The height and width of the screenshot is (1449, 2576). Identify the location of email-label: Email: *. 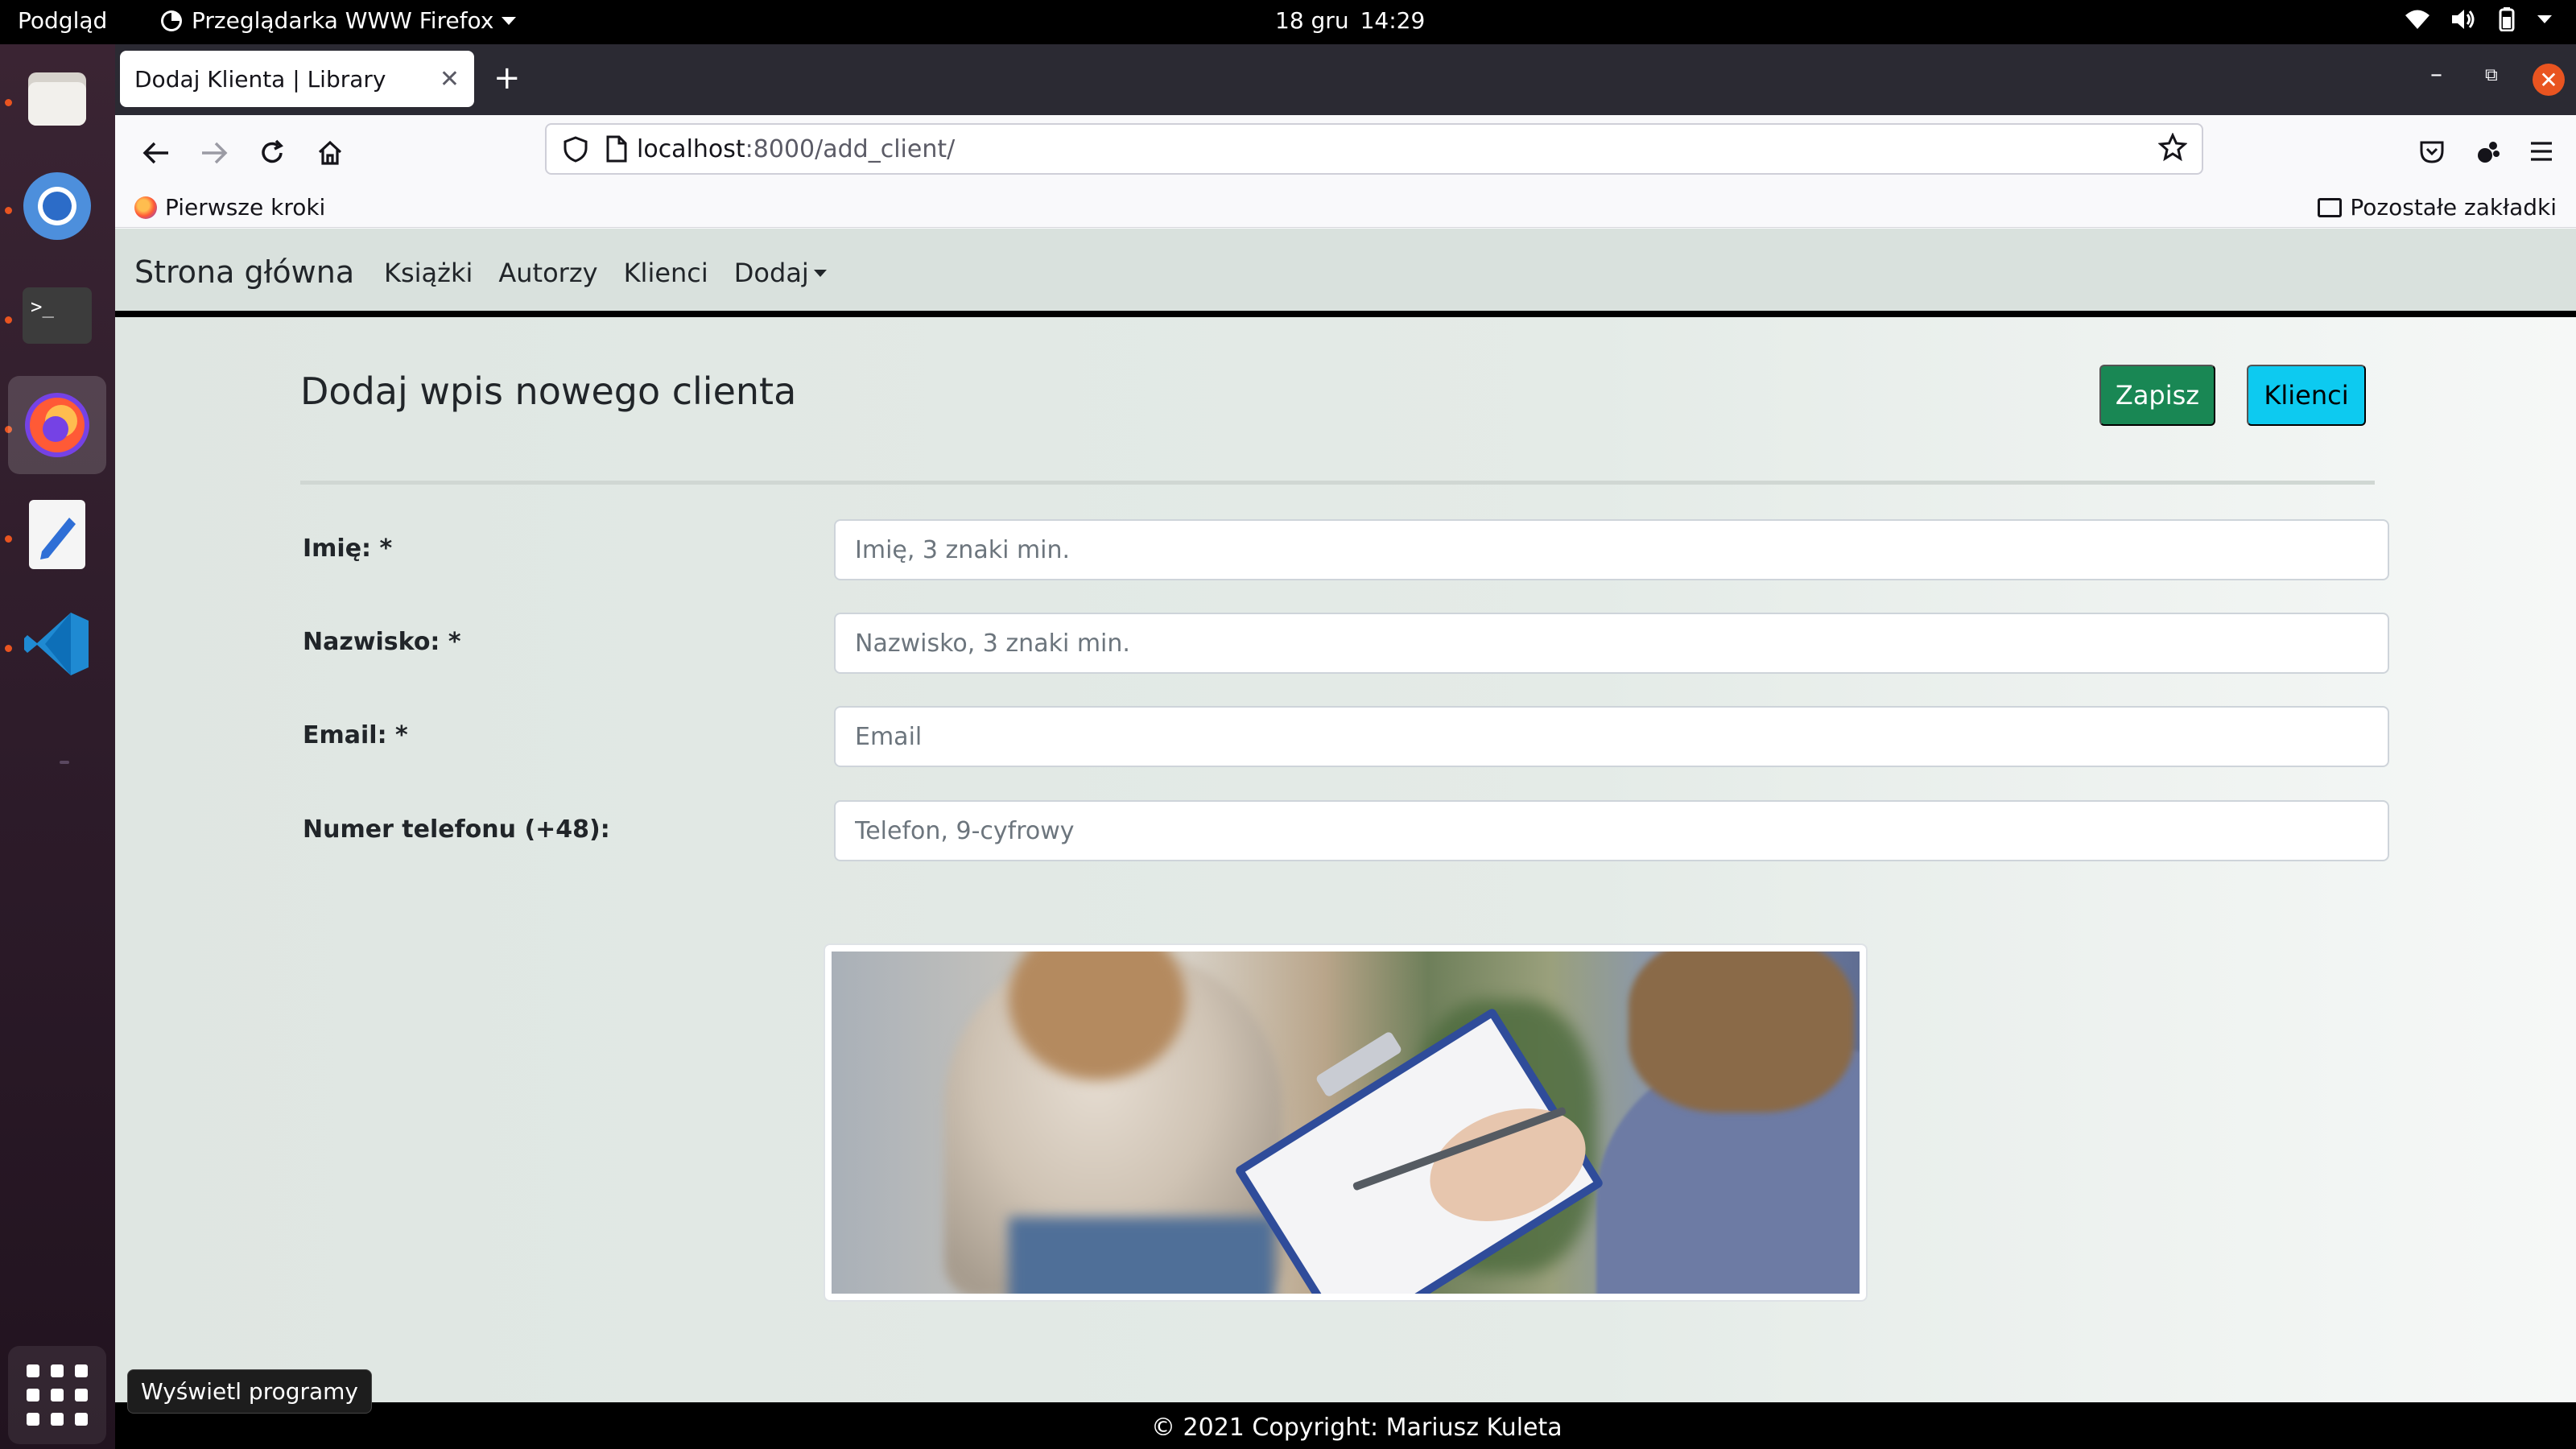
(355, 735).